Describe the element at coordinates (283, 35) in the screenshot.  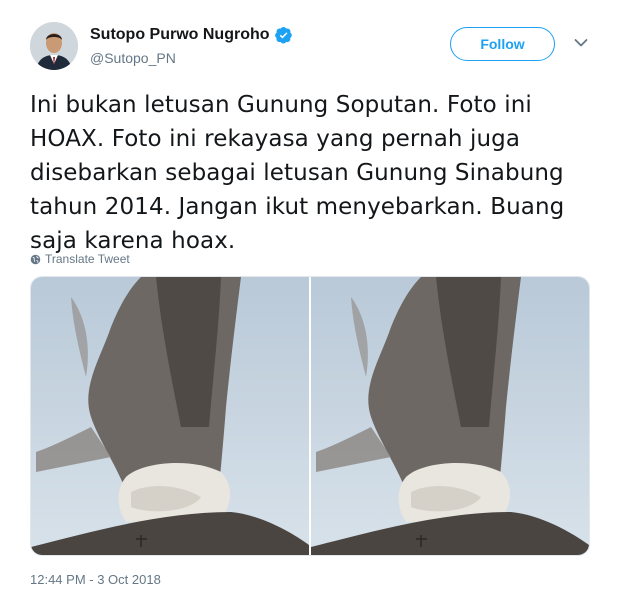
I see `verified-badge-icon` at that location.